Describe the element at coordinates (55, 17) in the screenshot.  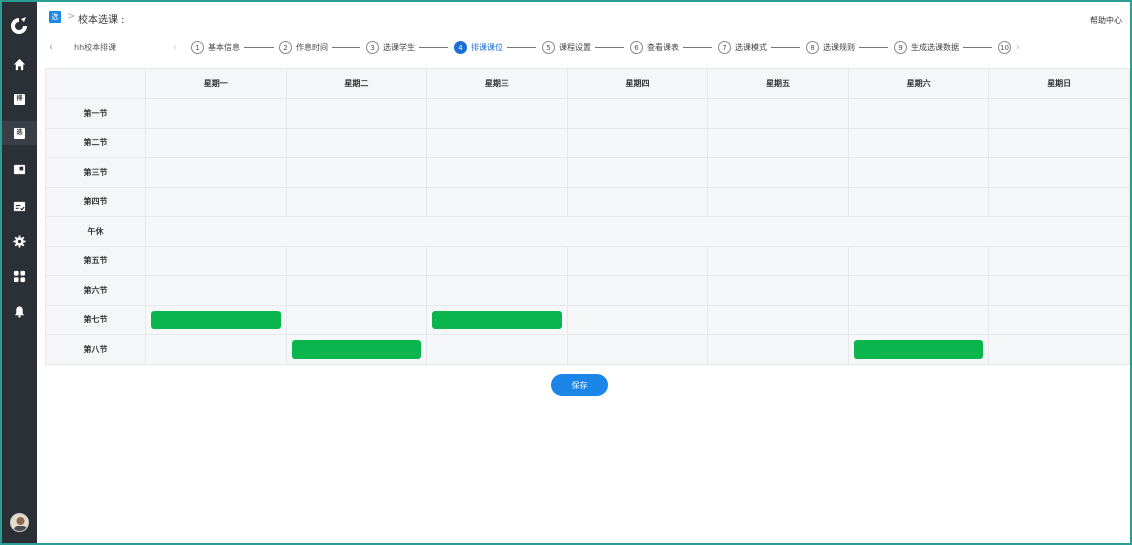
I see `app-badge: 选` at that location.